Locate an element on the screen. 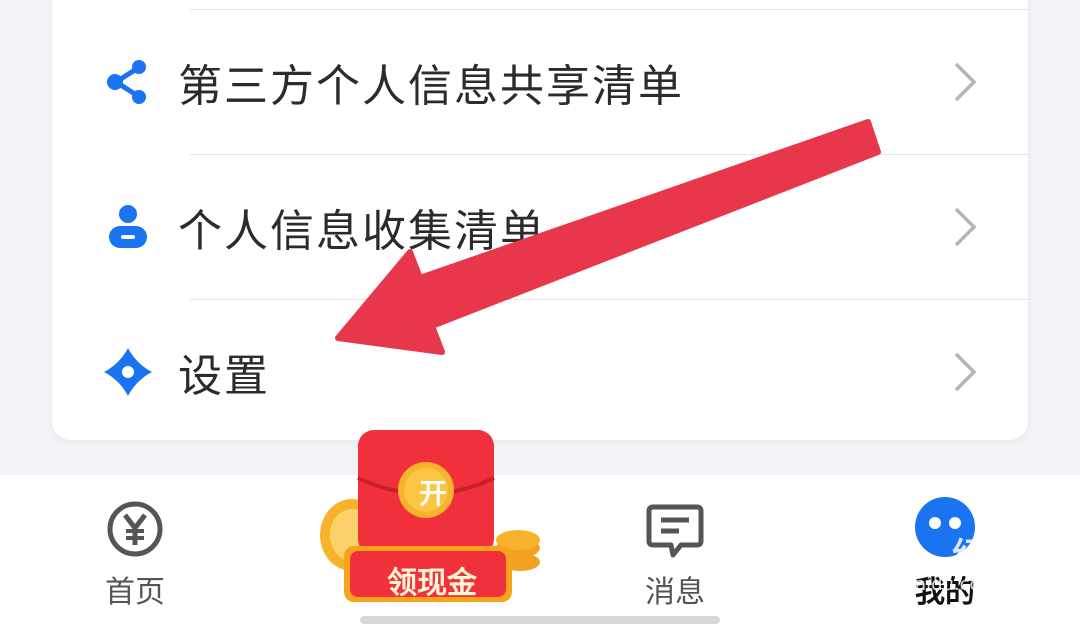 This screenshot has height=625, width=1080. settings-icon is located at coordinates (128, 372).